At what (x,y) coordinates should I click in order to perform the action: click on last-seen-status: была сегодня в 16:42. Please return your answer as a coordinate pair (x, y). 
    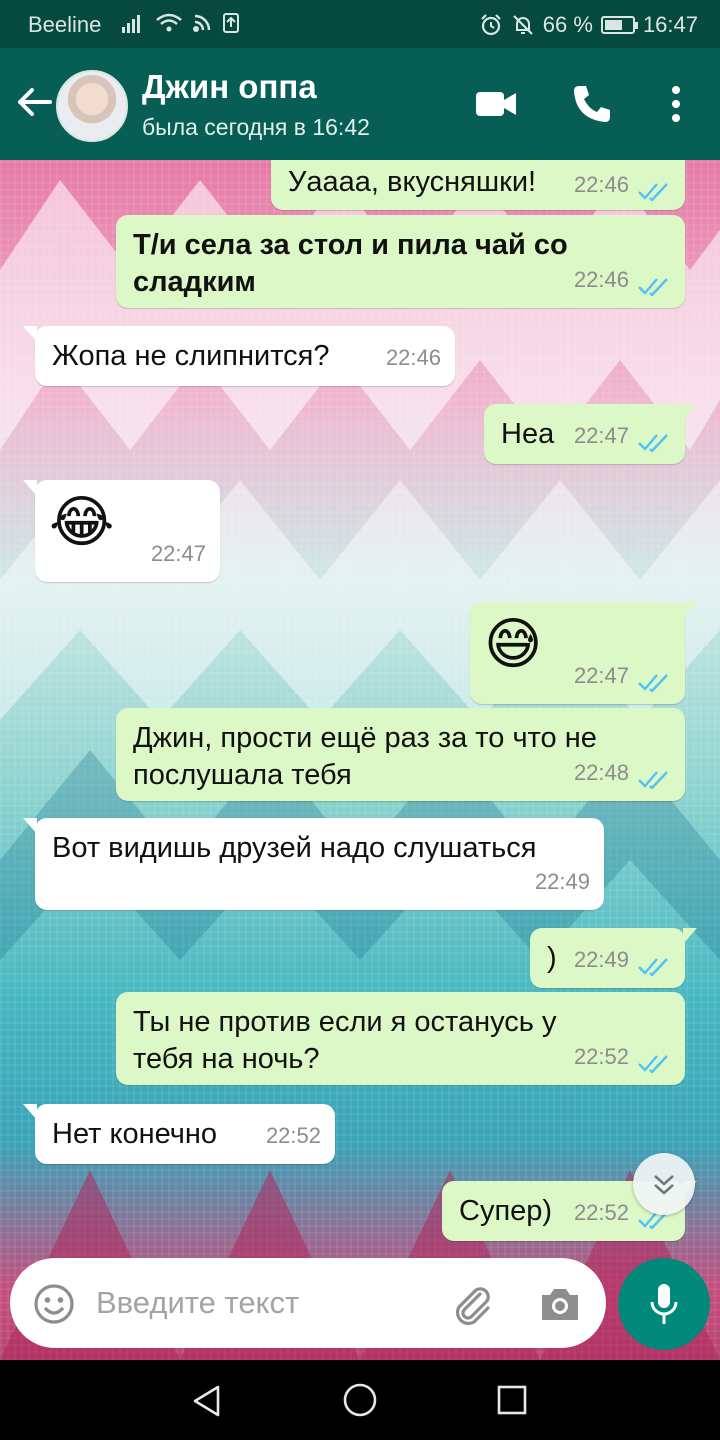
    Looking at the image, I should click on (256, 127).